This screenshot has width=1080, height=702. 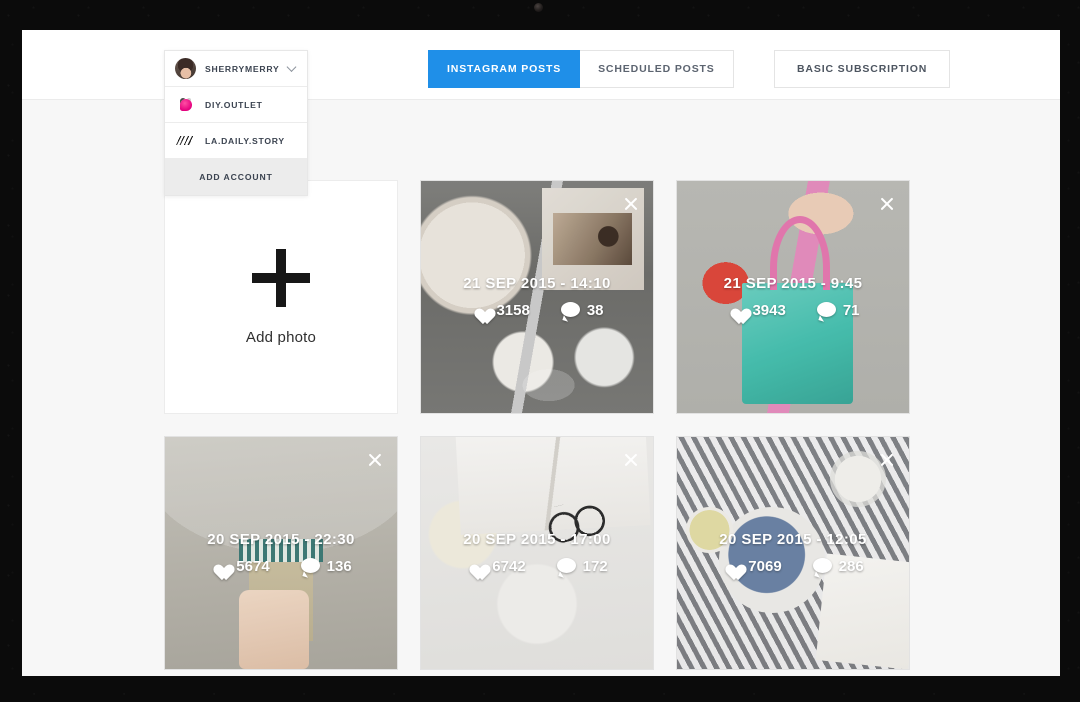 I want to click on account-item-sherrymerry: SHERRYMERRY, so click(x=236, y=69).